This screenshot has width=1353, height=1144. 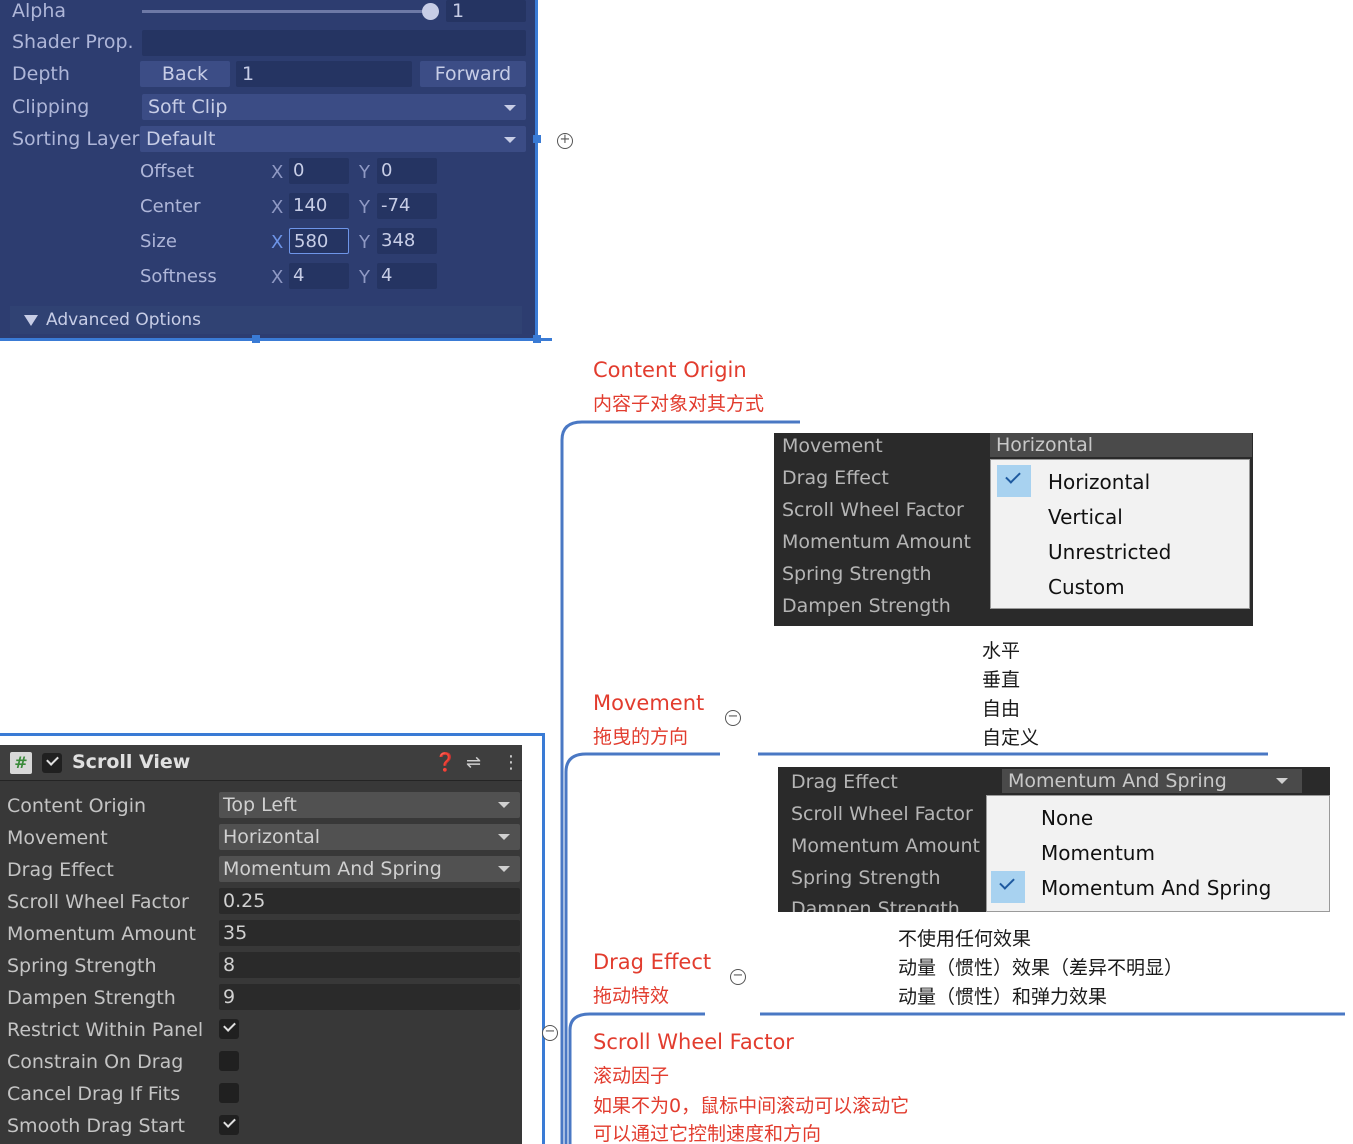 What do you see at coordinates (260, 805) in the screenshot?
I see `content-origin-value: Top Left` at bounding box center [260, 805].